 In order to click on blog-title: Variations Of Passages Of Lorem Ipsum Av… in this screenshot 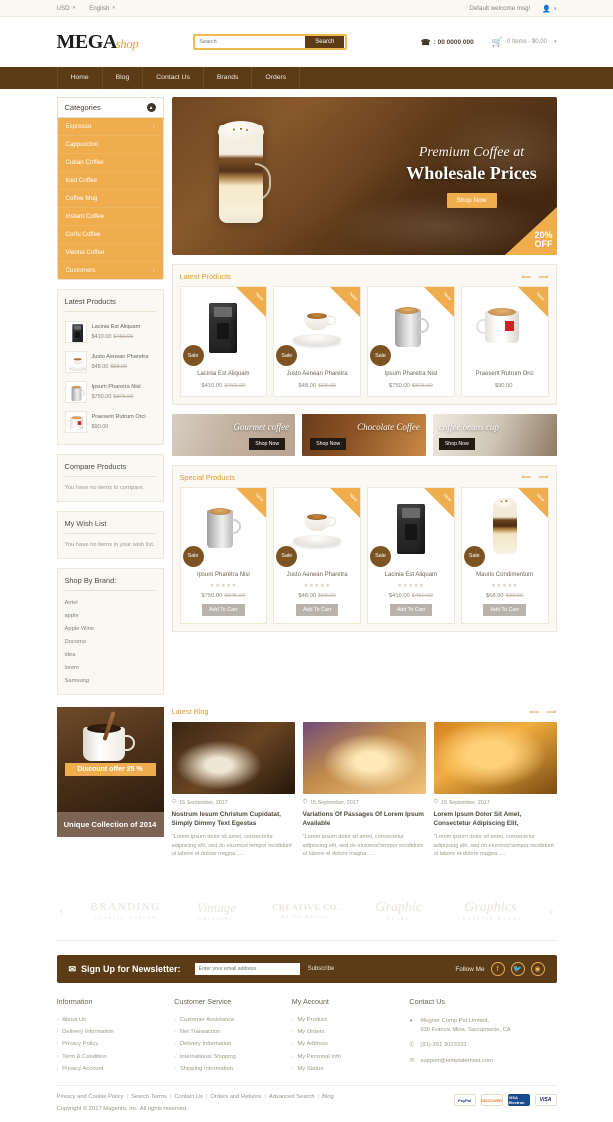, I will do `click(364, 819)`.